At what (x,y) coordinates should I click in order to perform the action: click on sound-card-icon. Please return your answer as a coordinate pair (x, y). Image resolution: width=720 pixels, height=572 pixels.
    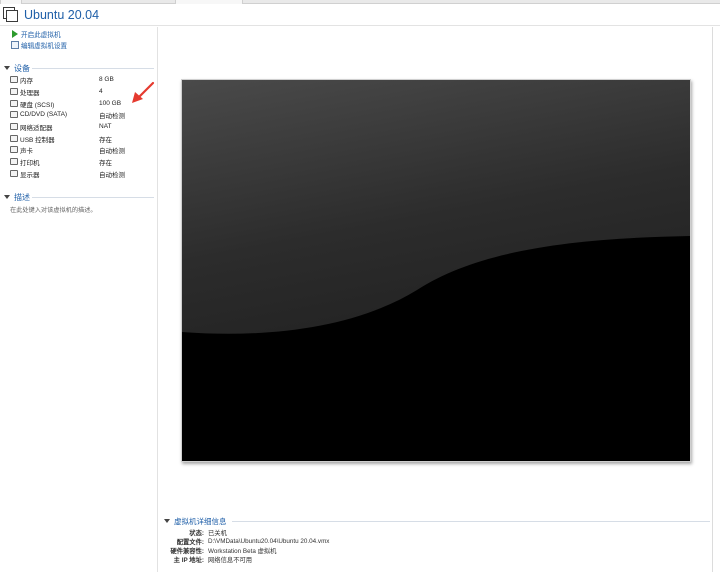
    Looking at the image, I should click on (14, 149).